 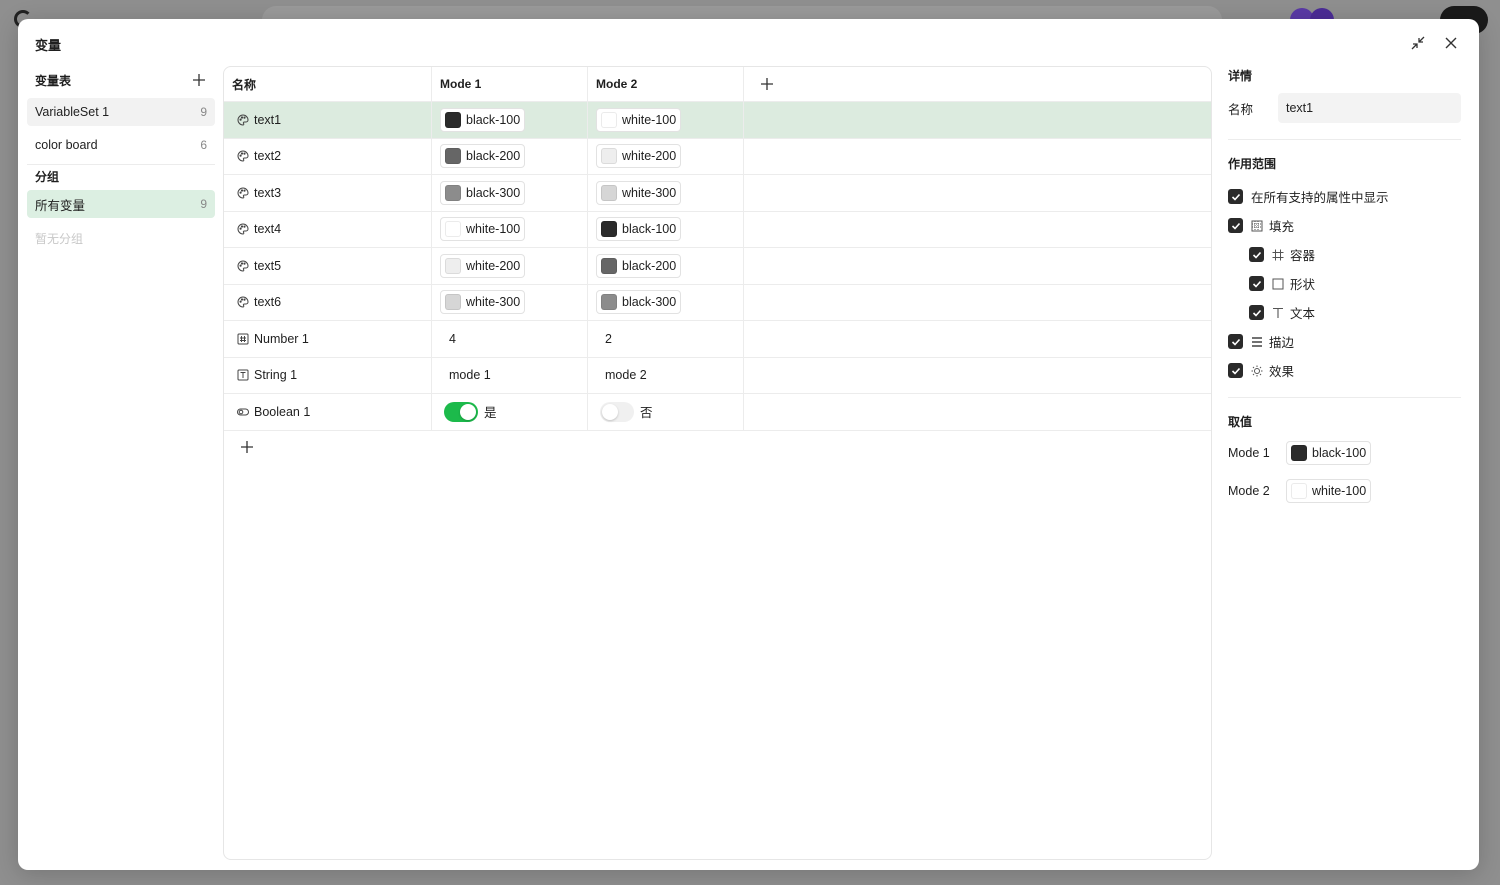 I want to click on collapse-icon, so click(x=1418, y=43).